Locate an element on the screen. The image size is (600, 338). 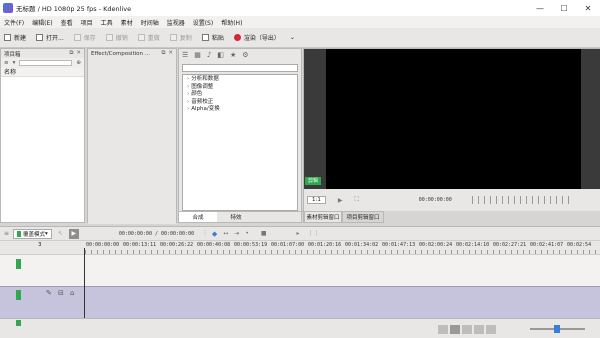
render-button: 渲染（导出） is located at coordinates (256, 37).